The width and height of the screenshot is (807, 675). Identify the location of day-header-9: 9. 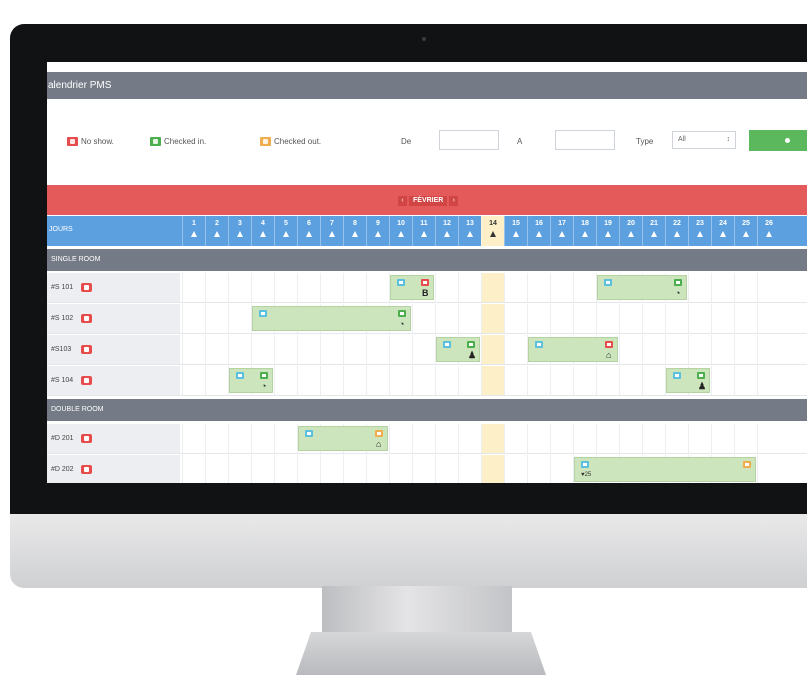
(377, 231).